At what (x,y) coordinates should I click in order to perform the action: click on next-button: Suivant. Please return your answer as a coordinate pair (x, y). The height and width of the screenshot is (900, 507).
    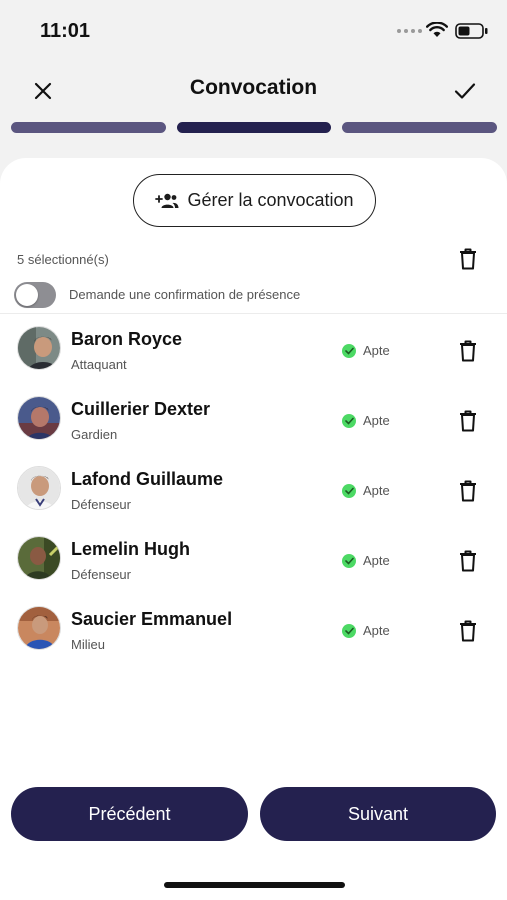
    Looking at the image, I should click on (378, 814).